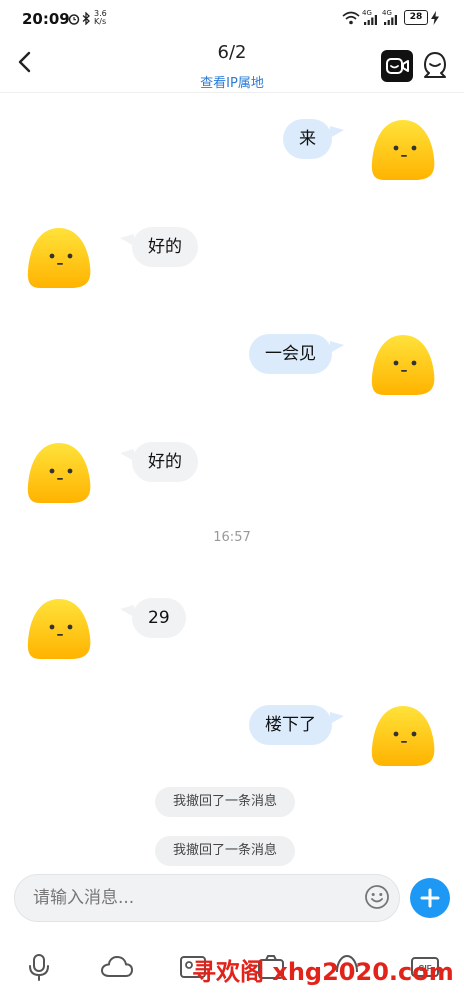  What do you see at coordinates (435, 19) in the screenshot?
I see `charging-icon` at bounding box center [435, 19].